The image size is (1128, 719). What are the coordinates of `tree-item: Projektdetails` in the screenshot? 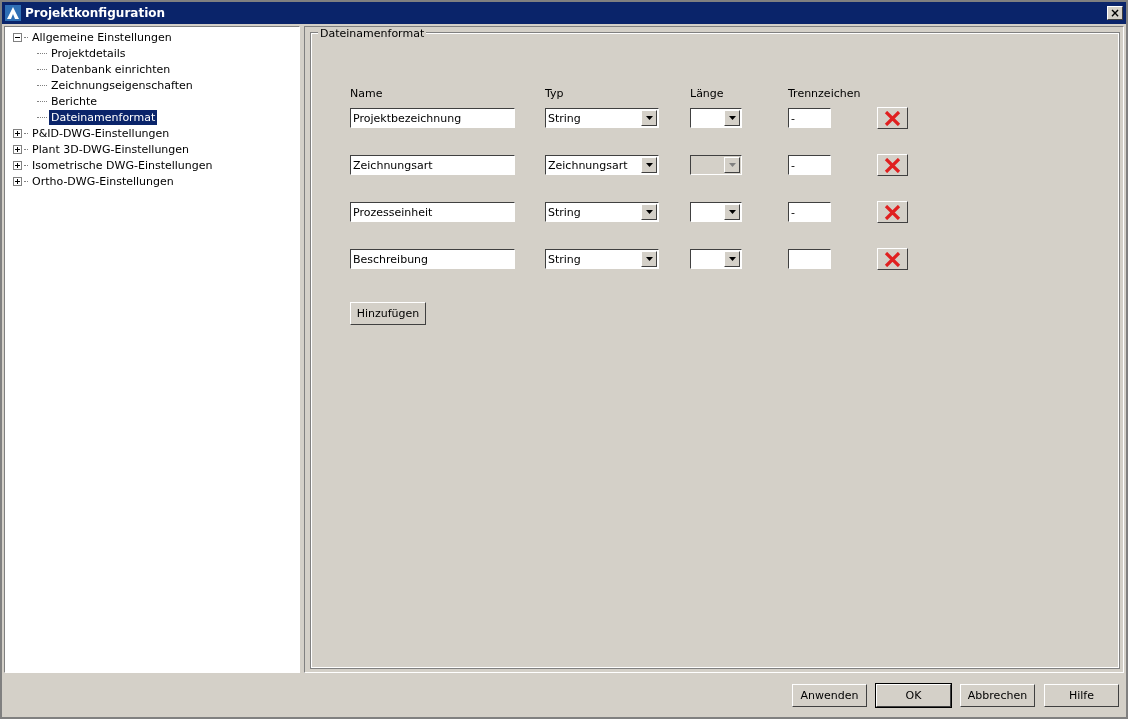 It's located at (88, 53).